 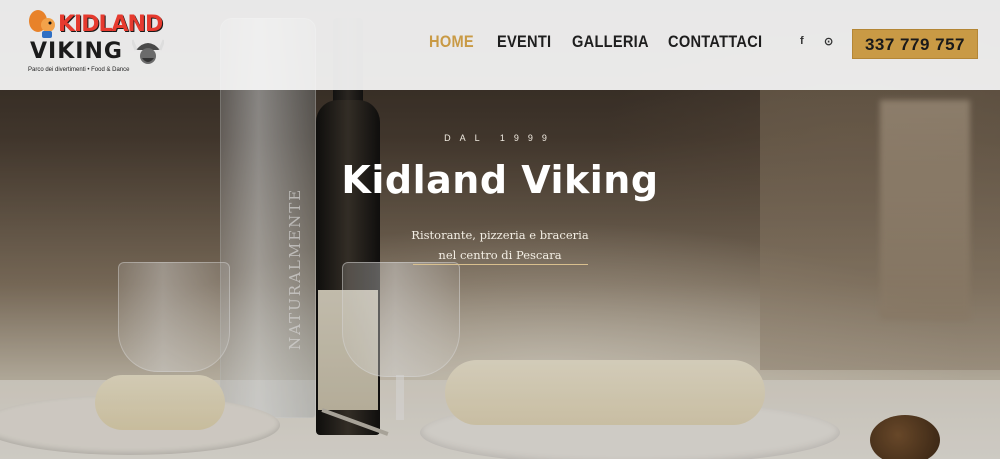 I want to click on hero-subtitle-line2: nel centro di Pescara, so click(x=500, y=255).